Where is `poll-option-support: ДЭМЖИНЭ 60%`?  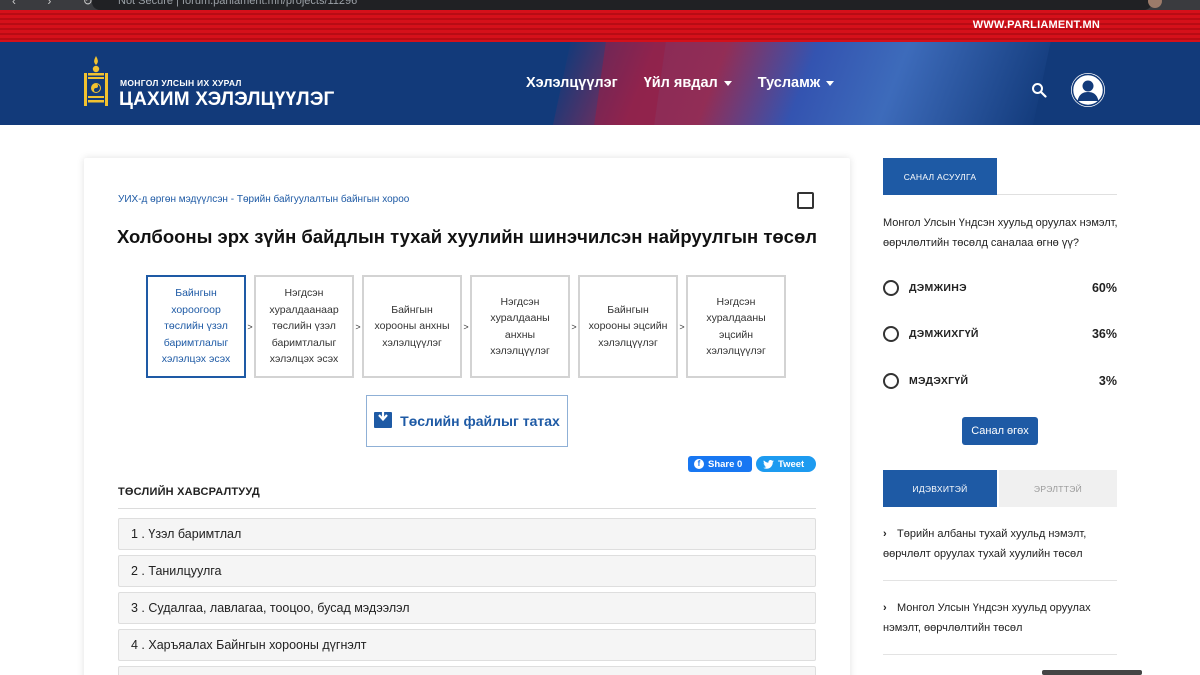 poll-option-support: ДЭМЖИНЭ 60% is located at coordinates (1000, 288).